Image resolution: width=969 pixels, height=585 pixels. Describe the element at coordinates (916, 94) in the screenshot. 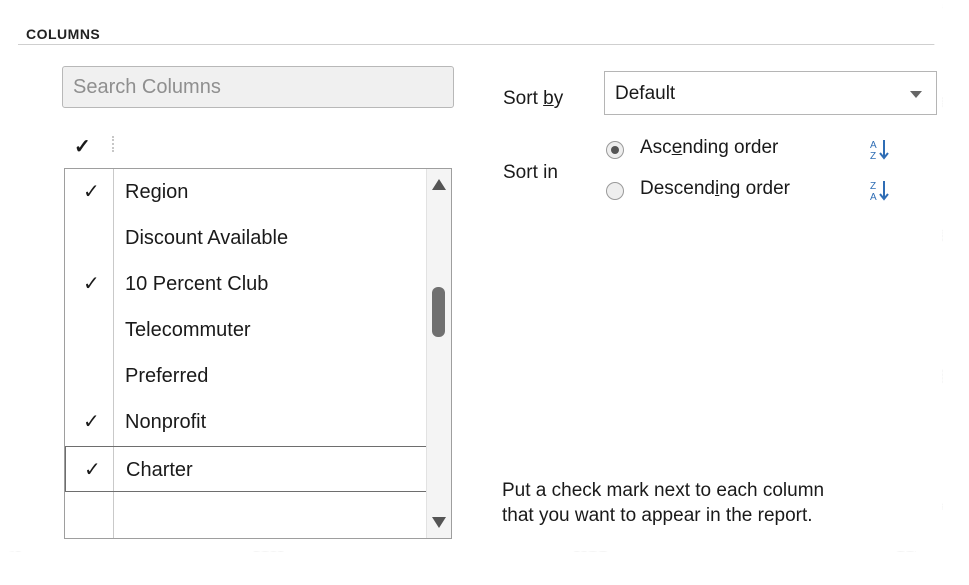

I see `chevron-down-icon` at that location.